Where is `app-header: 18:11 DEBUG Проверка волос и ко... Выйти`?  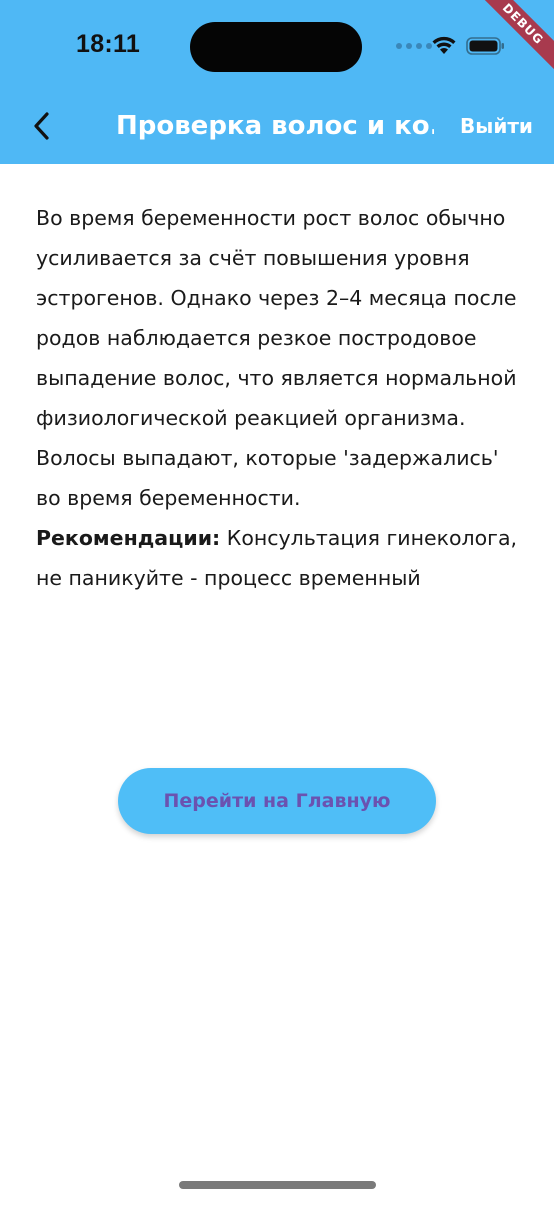
app-header: 18:11 DEBUG Проверка волос и ко... Выйти is located at coordinates (277, 82).